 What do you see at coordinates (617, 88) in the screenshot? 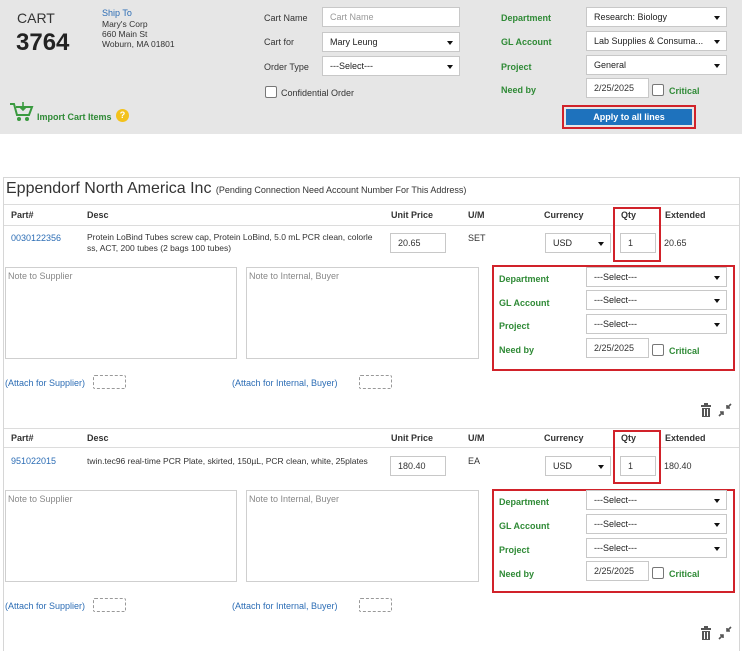
I see `need-by-input: 2/25/2025` at bounding box center [617, 88].